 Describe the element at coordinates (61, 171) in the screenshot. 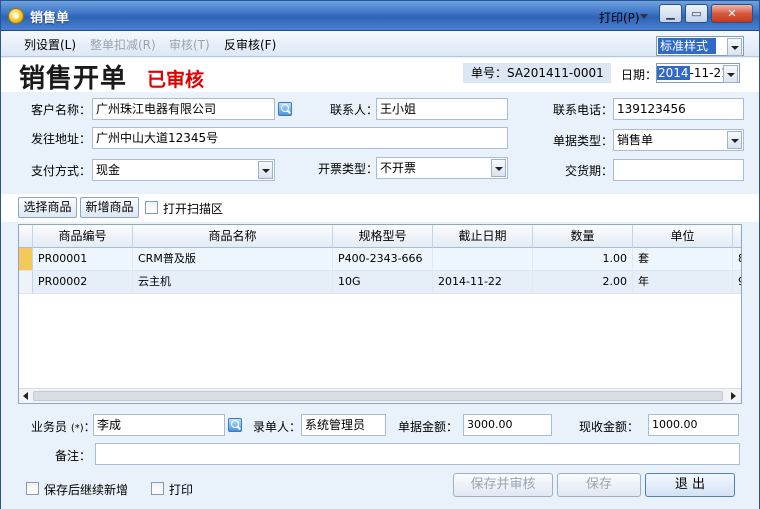

I see `payment-label: 支付方式：` at that location.